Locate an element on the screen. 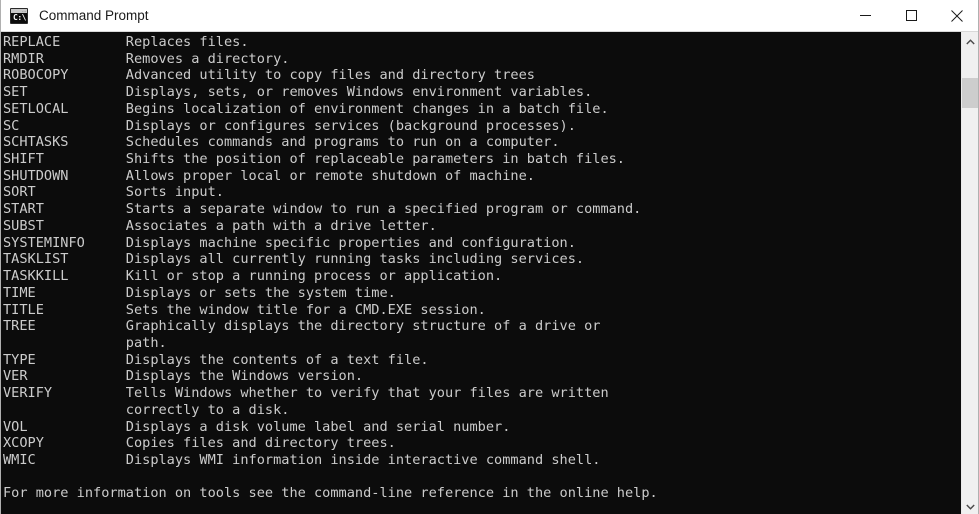 This screenshot has width=979, height=514. console-scrollbar is located at coordinates (969, 273).